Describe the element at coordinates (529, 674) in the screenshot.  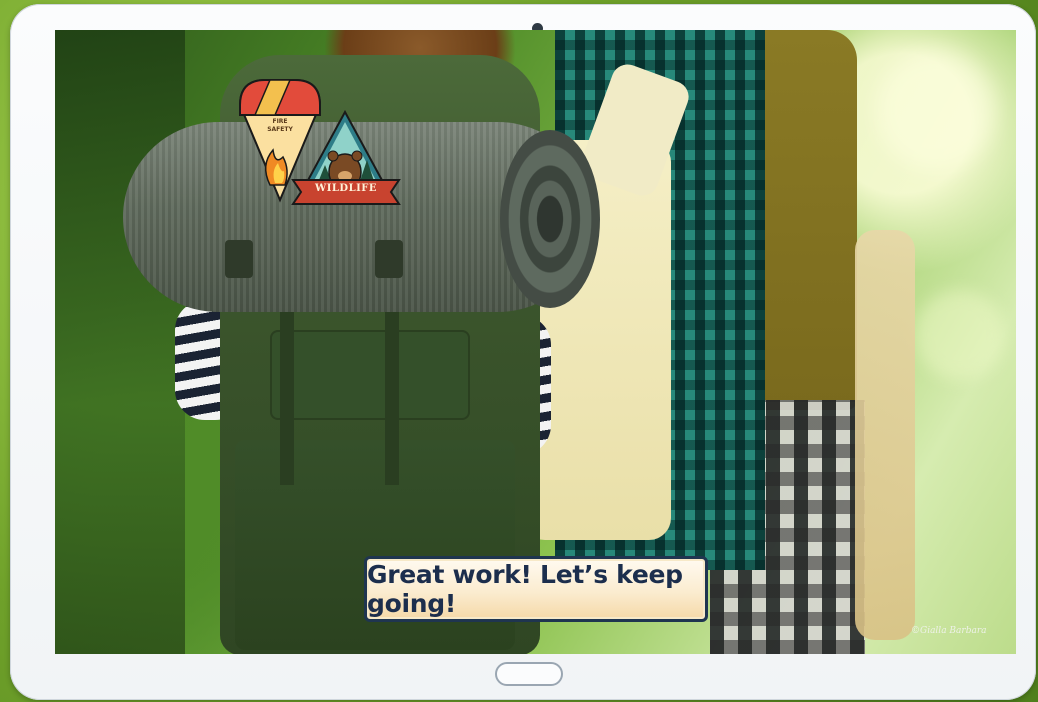
I see `home-button` at that location.